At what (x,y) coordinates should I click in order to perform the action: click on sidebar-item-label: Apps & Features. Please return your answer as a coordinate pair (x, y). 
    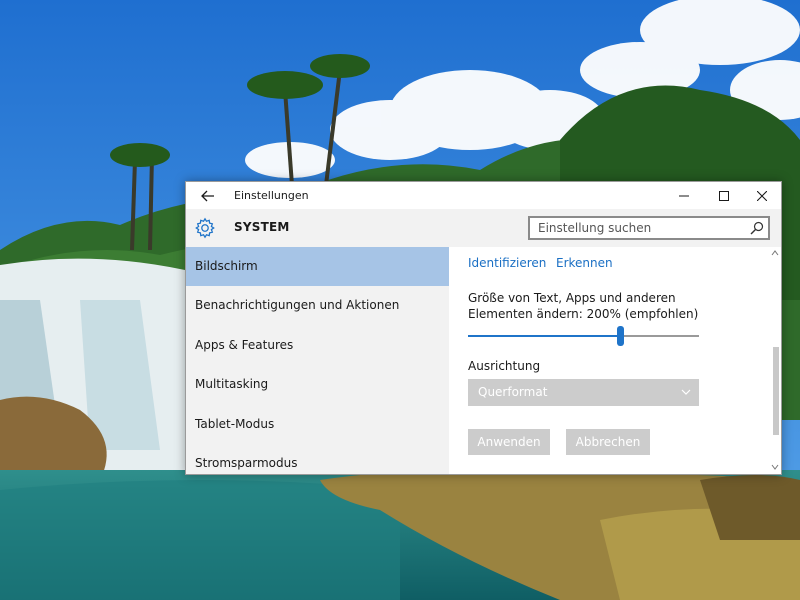
    Looking at the image, I should click on (244, 345).